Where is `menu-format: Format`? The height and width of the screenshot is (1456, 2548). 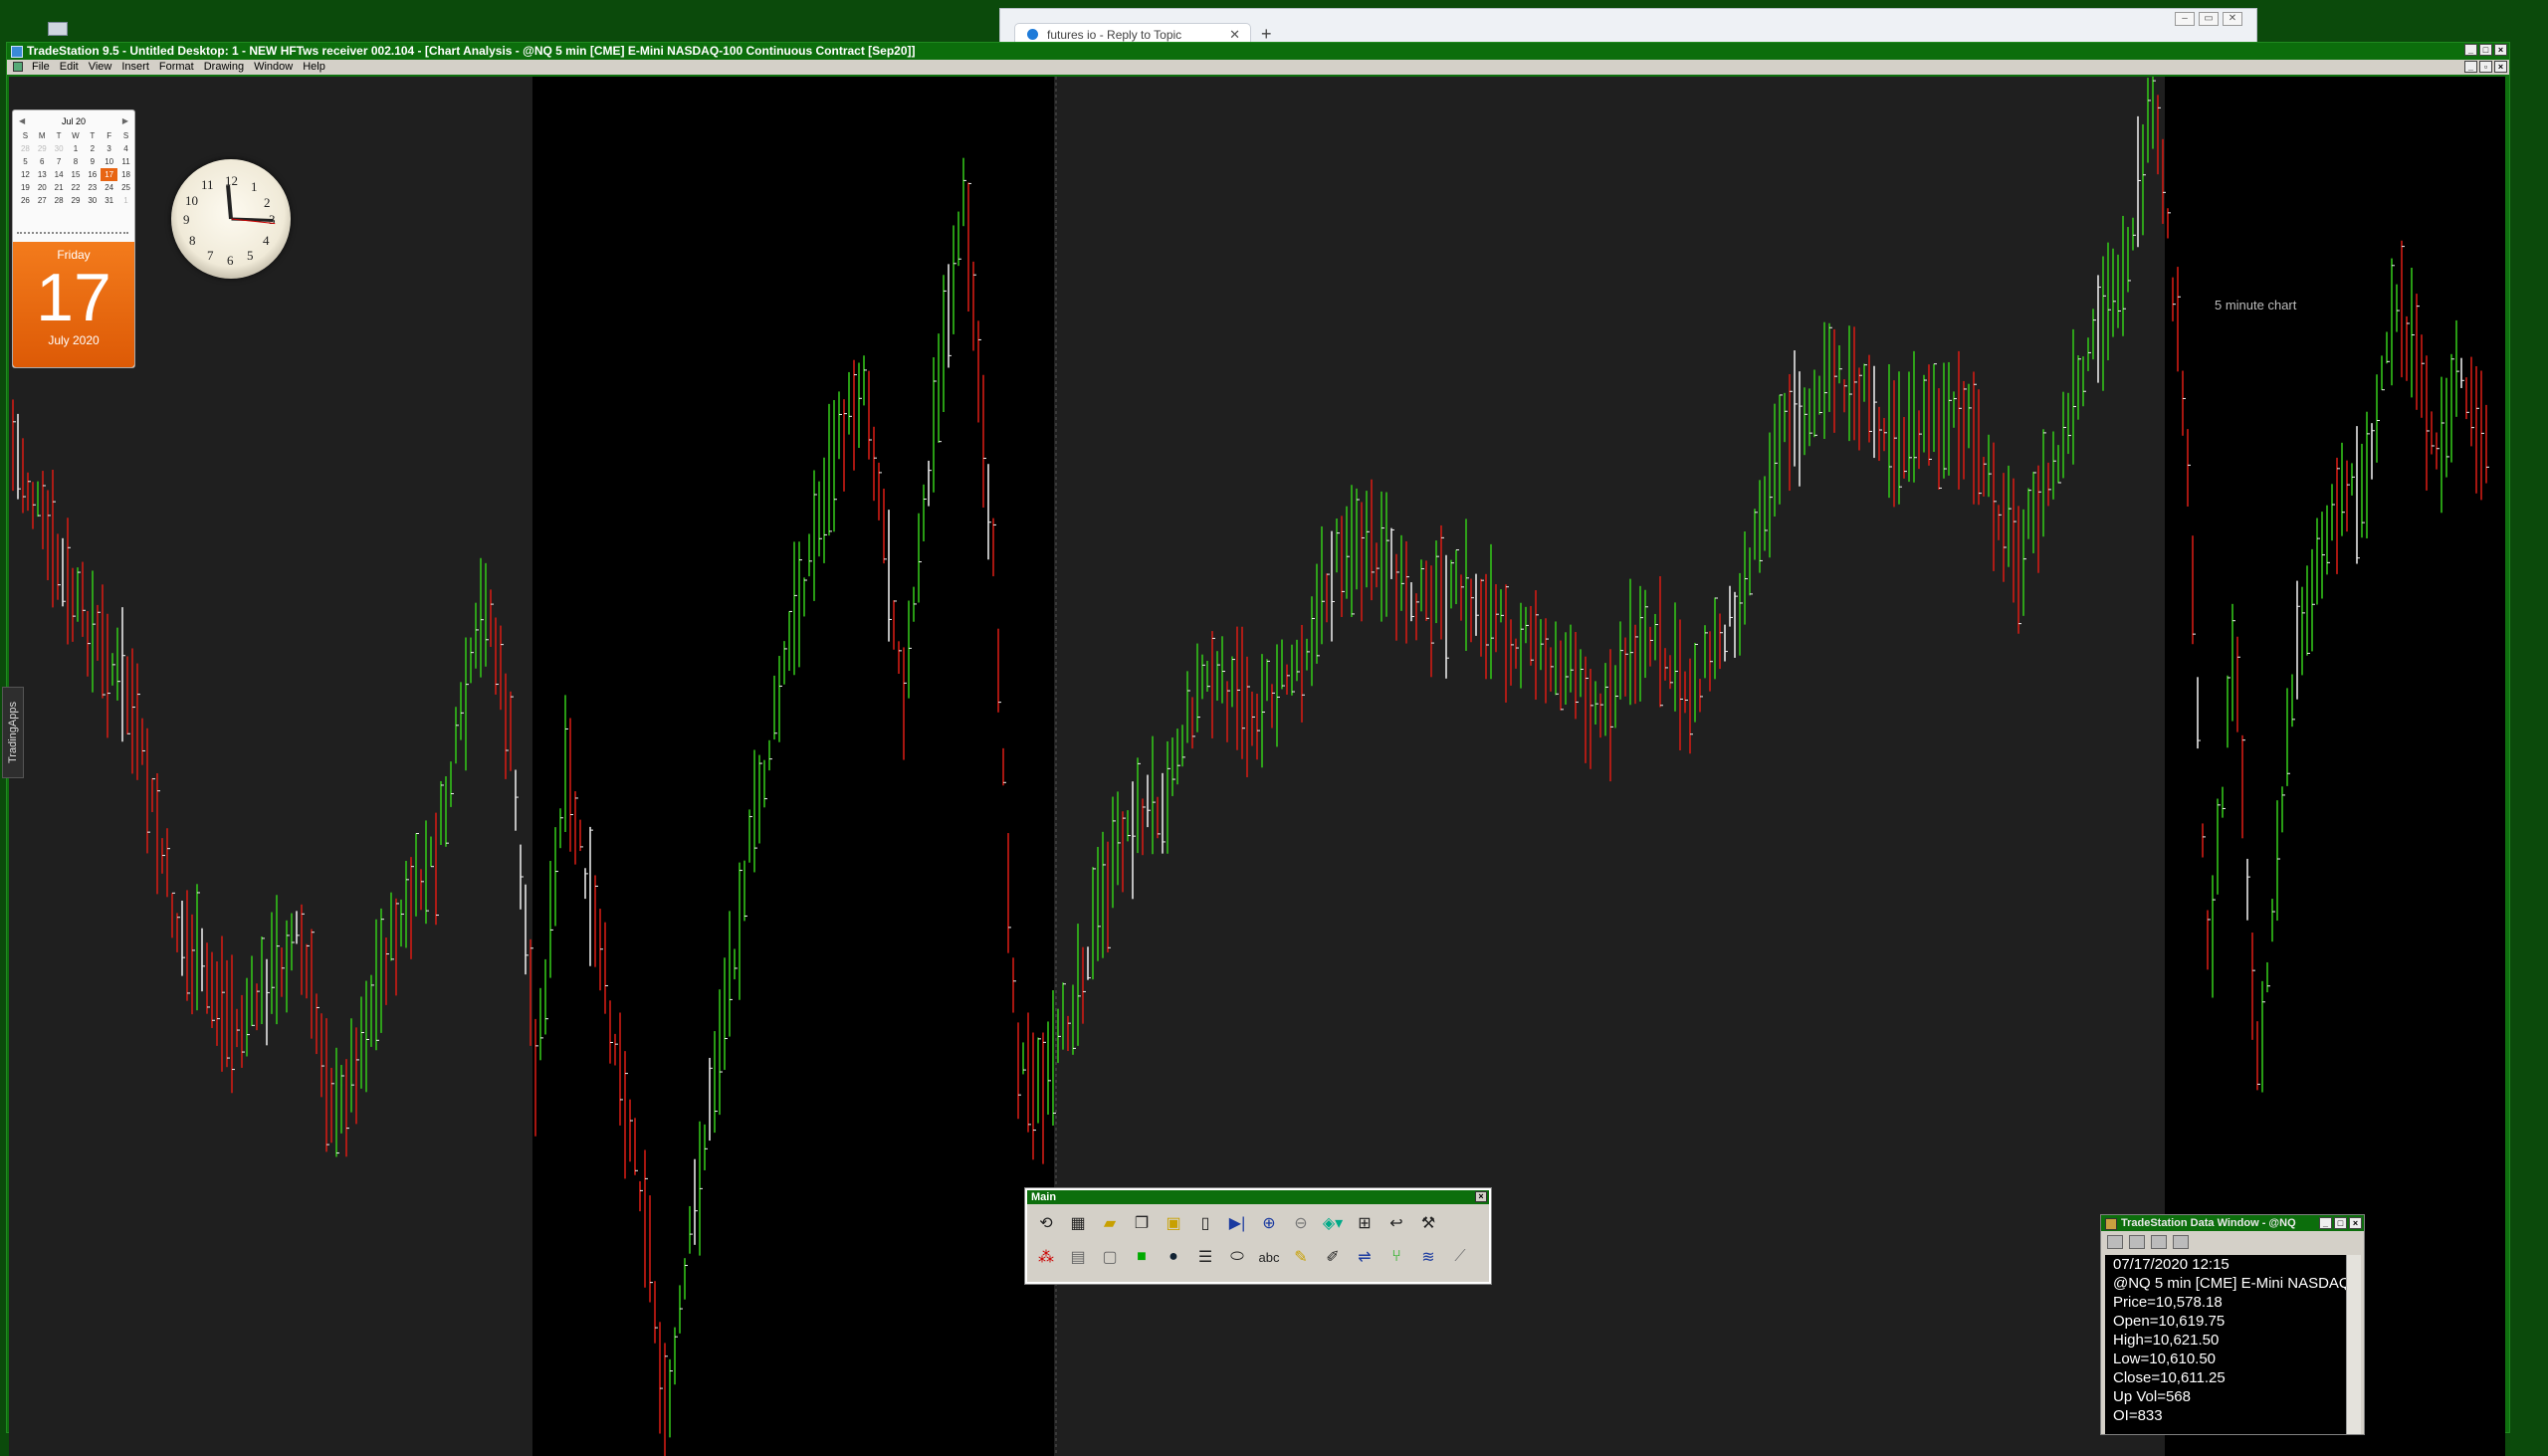
menu-format: Format is located at coordinates (176, 67).